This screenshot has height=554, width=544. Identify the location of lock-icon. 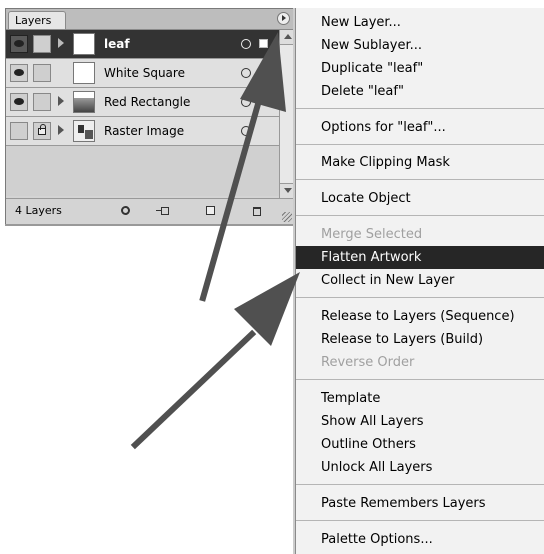
(42, 129).